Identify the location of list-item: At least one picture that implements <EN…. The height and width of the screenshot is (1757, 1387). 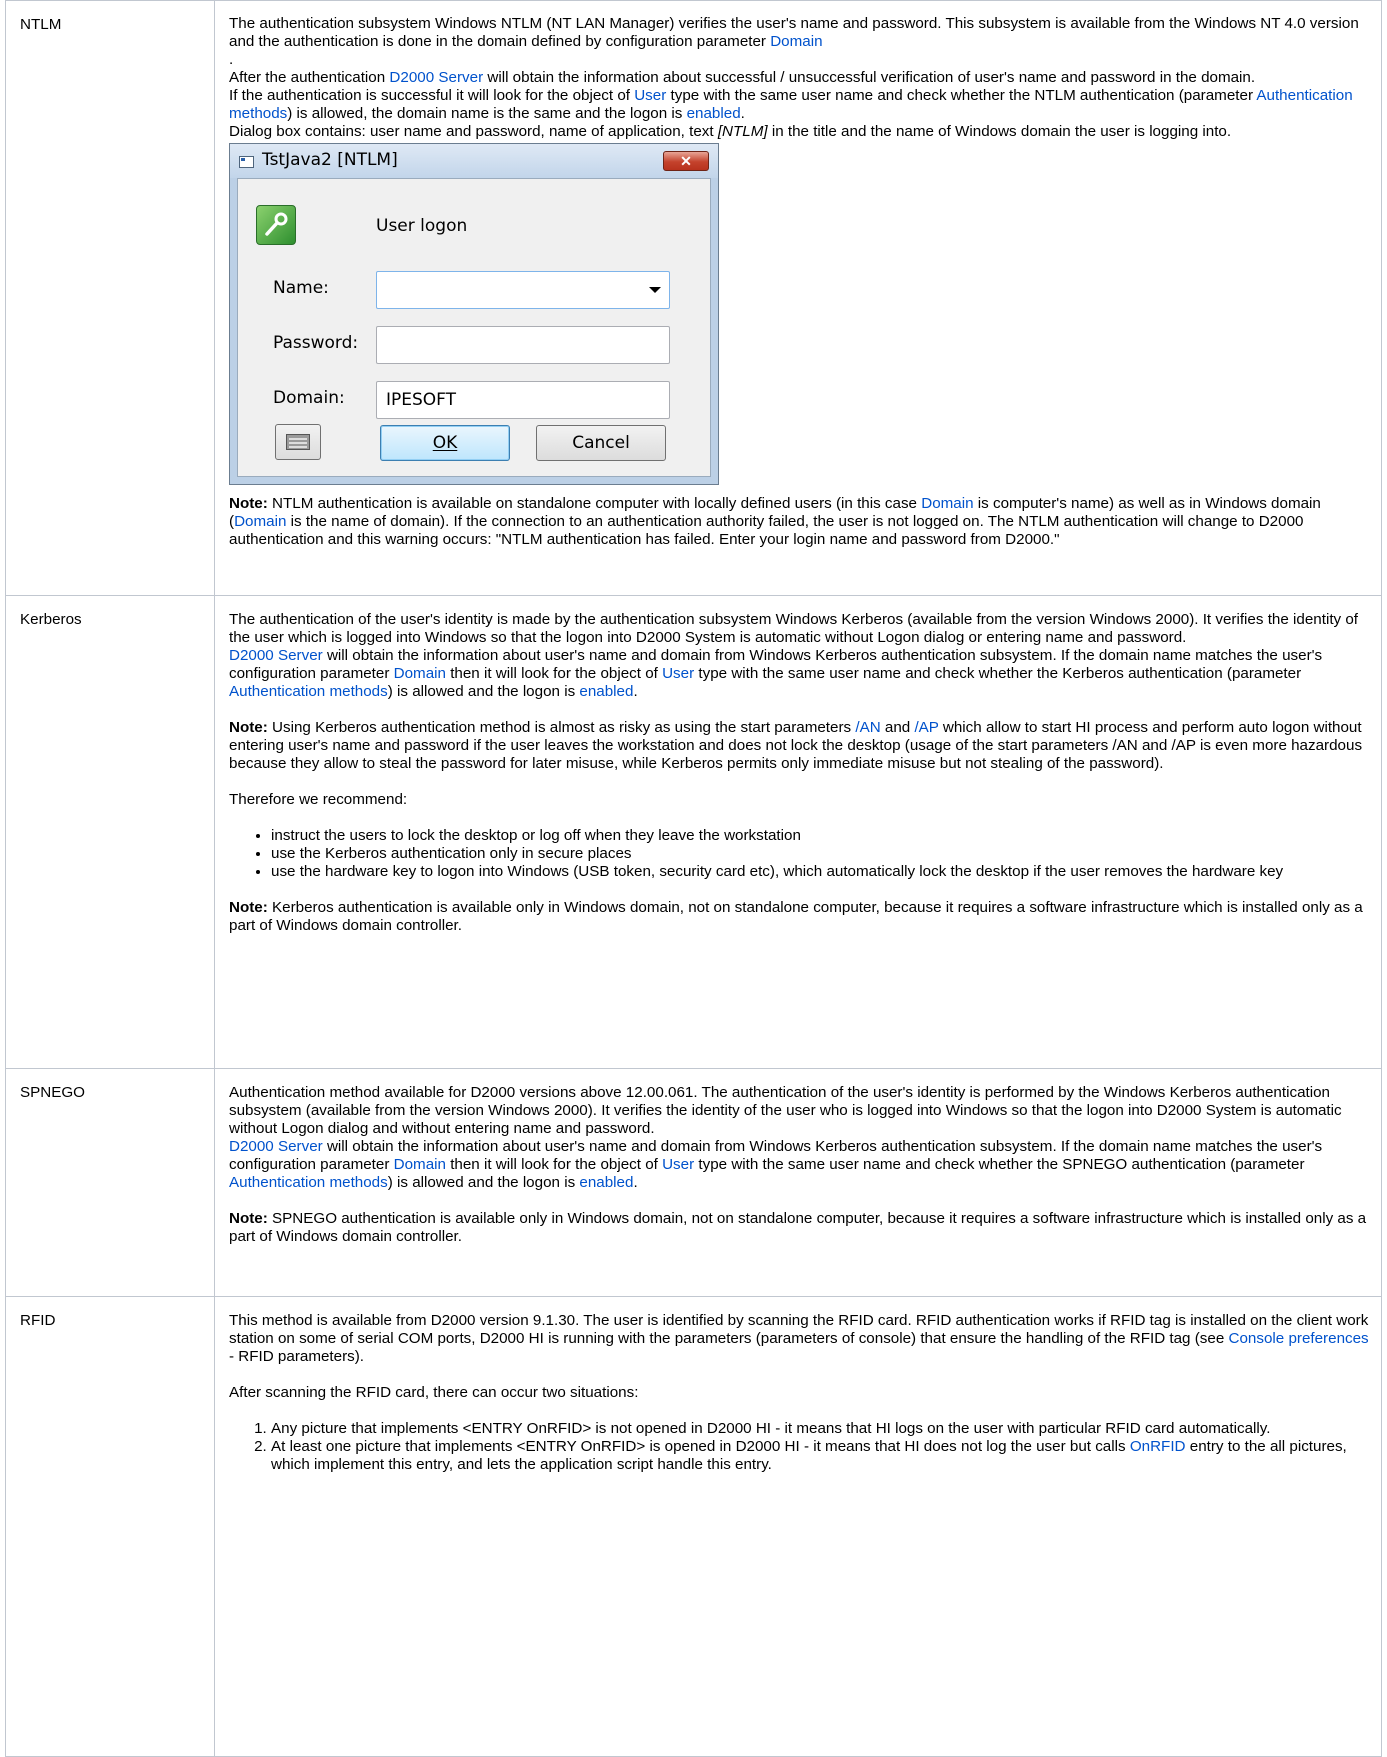
(820, 1456).